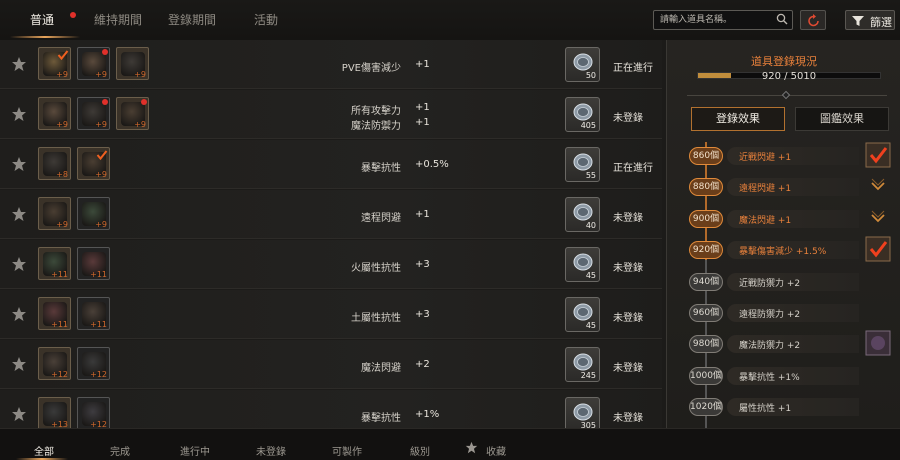  What do you see at coordinates (782, 19) in the screenshot?
I see `search-icon` at bounding box center [782, 19].